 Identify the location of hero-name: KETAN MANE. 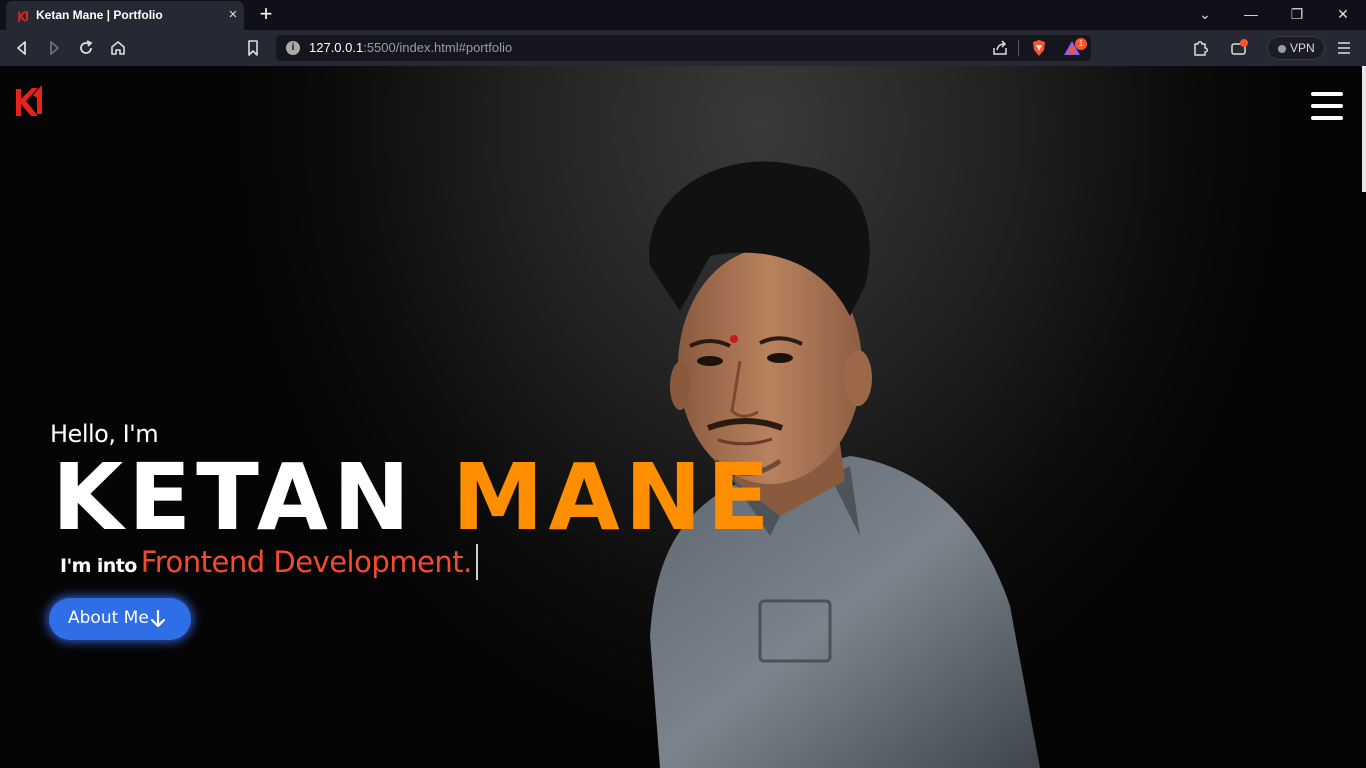
(413, 498).